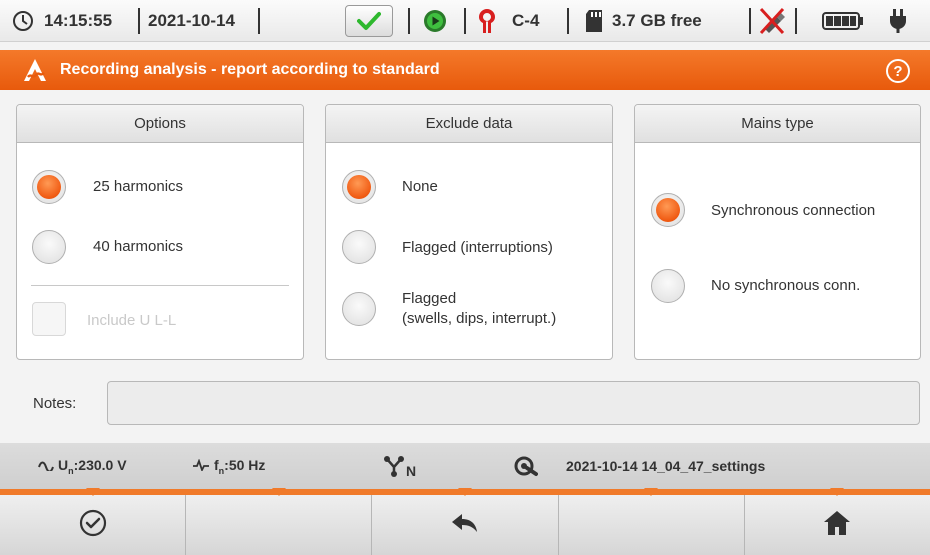 This screenshot has height=555, width=930. What do you see at coordinates (92, 466) in the screenshot?
I see `voltage-label: Un:230.0 V` at bounding box center [92, 466].